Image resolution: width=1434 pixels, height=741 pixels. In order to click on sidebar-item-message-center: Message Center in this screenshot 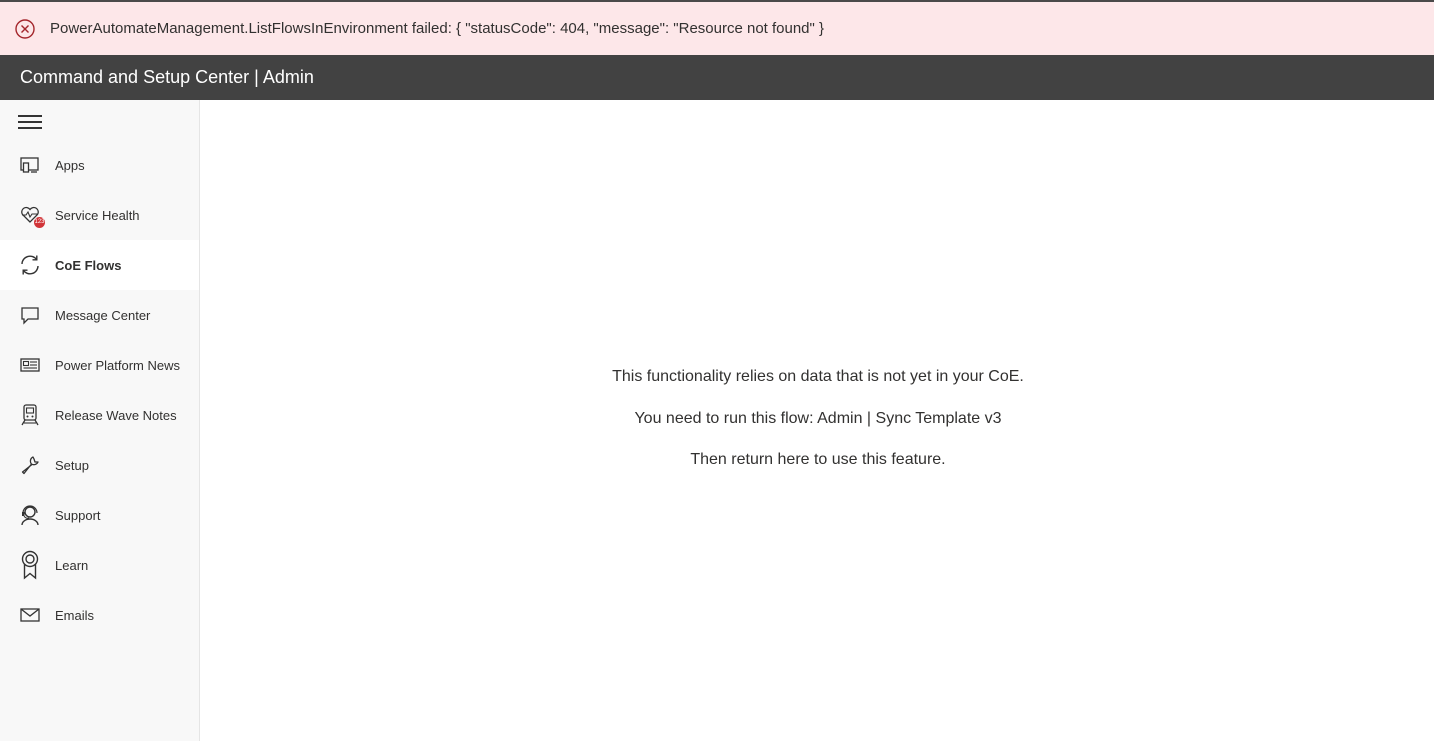, I will do `click(99, 315)`.